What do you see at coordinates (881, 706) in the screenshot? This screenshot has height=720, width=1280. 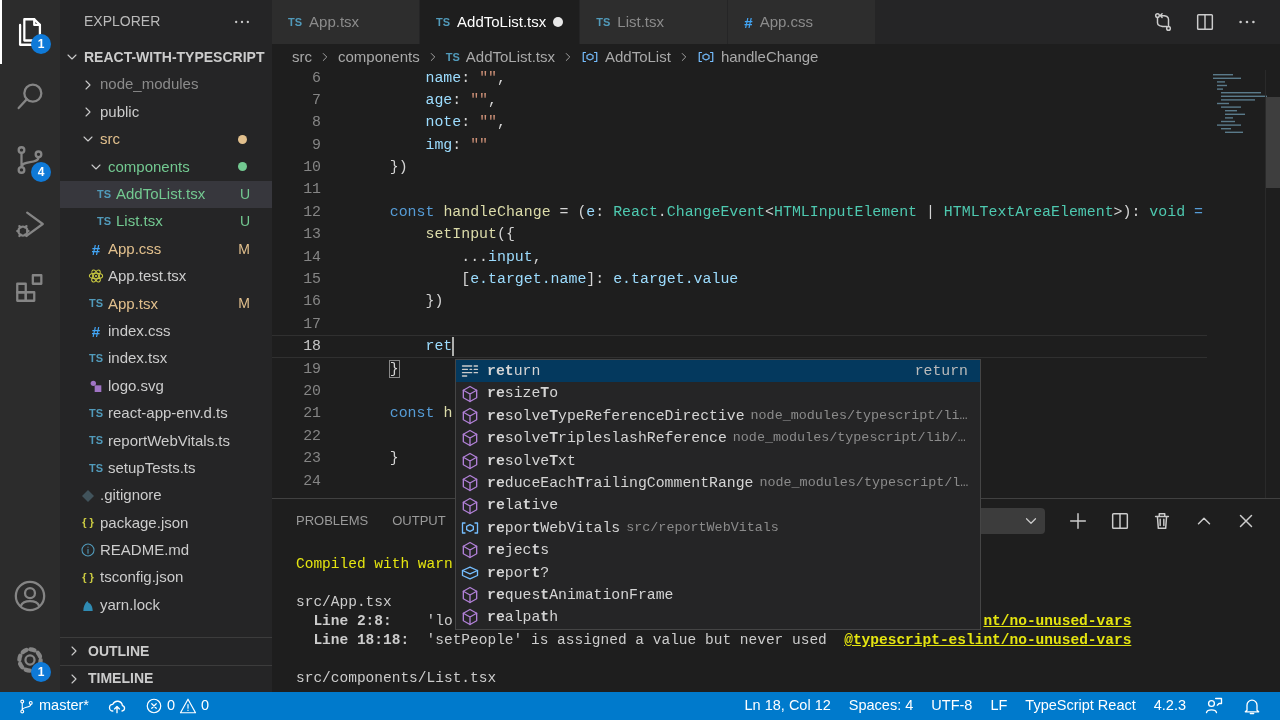 I see `status-item: Spaces: 4` at bounding box center [881, 706].